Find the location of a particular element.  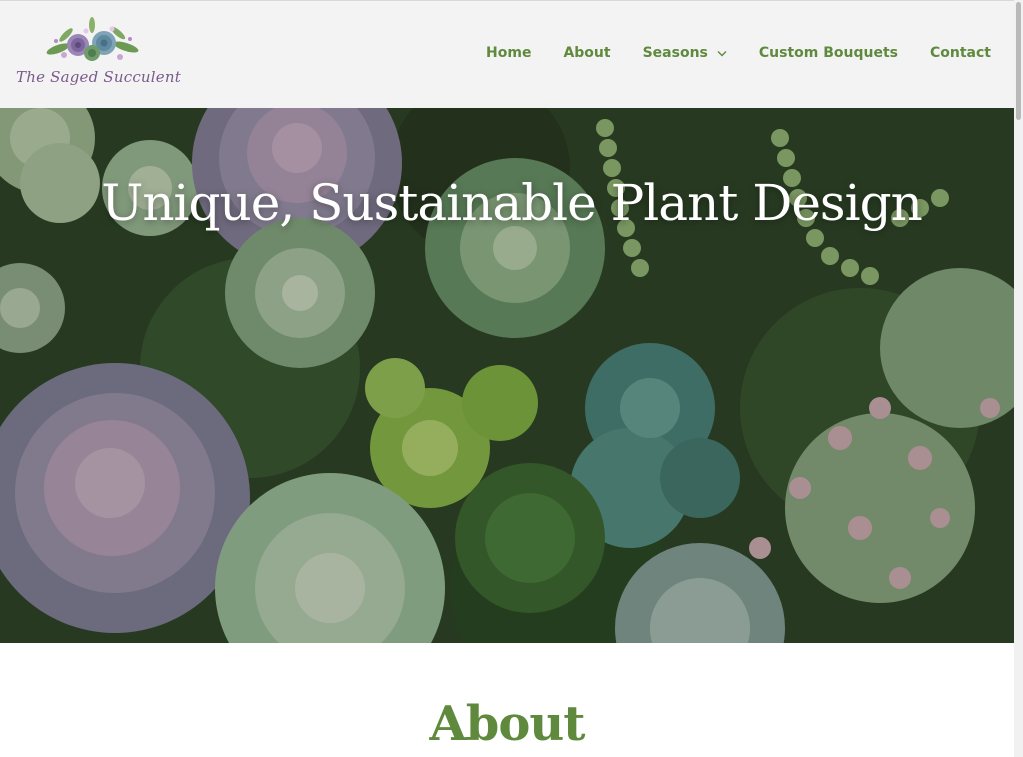

nav-contact: Contact is located at coordinates (960, 53).